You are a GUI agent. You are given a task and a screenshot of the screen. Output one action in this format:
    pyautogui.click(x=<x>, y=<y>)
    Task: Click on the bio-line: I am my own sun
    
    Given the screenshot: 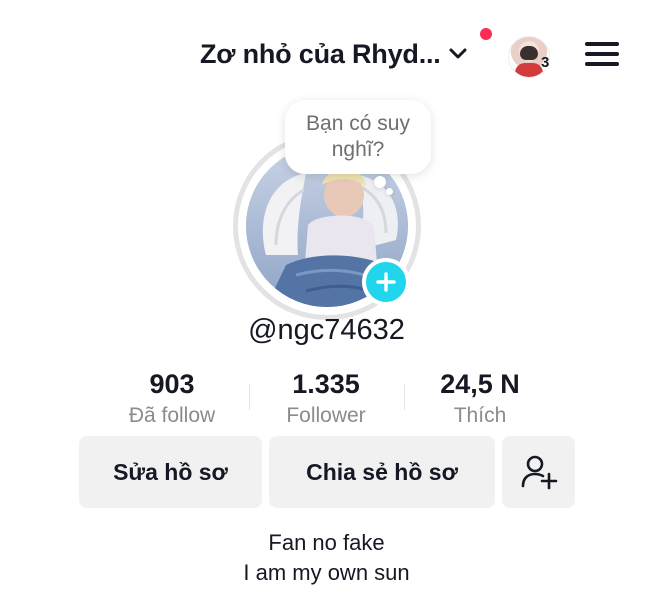 What is the action you would take?
    pyautogui.click(x=326, y=572)
    